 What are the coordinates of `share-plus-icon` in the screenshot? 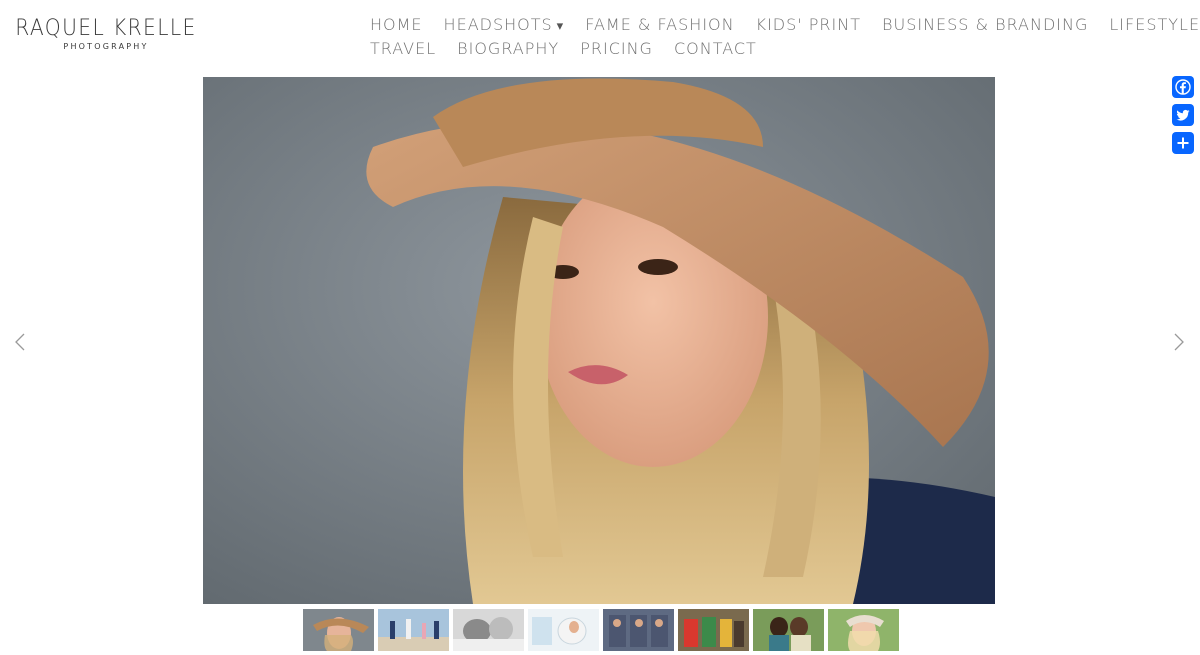 It's located at (1183, 143).